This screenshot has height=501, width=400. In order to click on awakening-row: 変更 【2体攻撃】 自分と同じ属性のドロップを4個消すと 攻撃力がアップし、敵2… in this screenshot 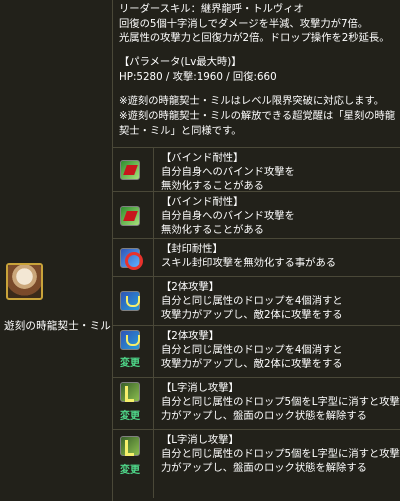, I will do `click(256, 352)`.